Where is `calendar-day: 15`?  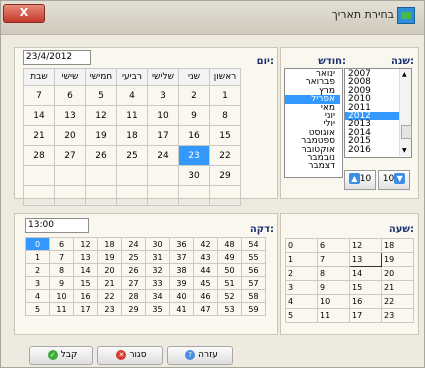 calendar-day: 15 is located at coordinates (225, 135).